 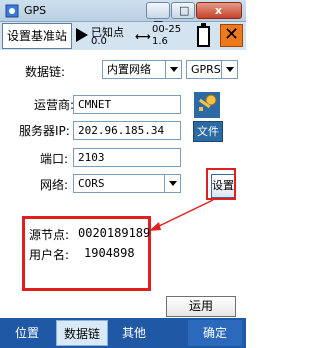 I want to click on source-node-label: 源节点:, so click(x=49, y=235).